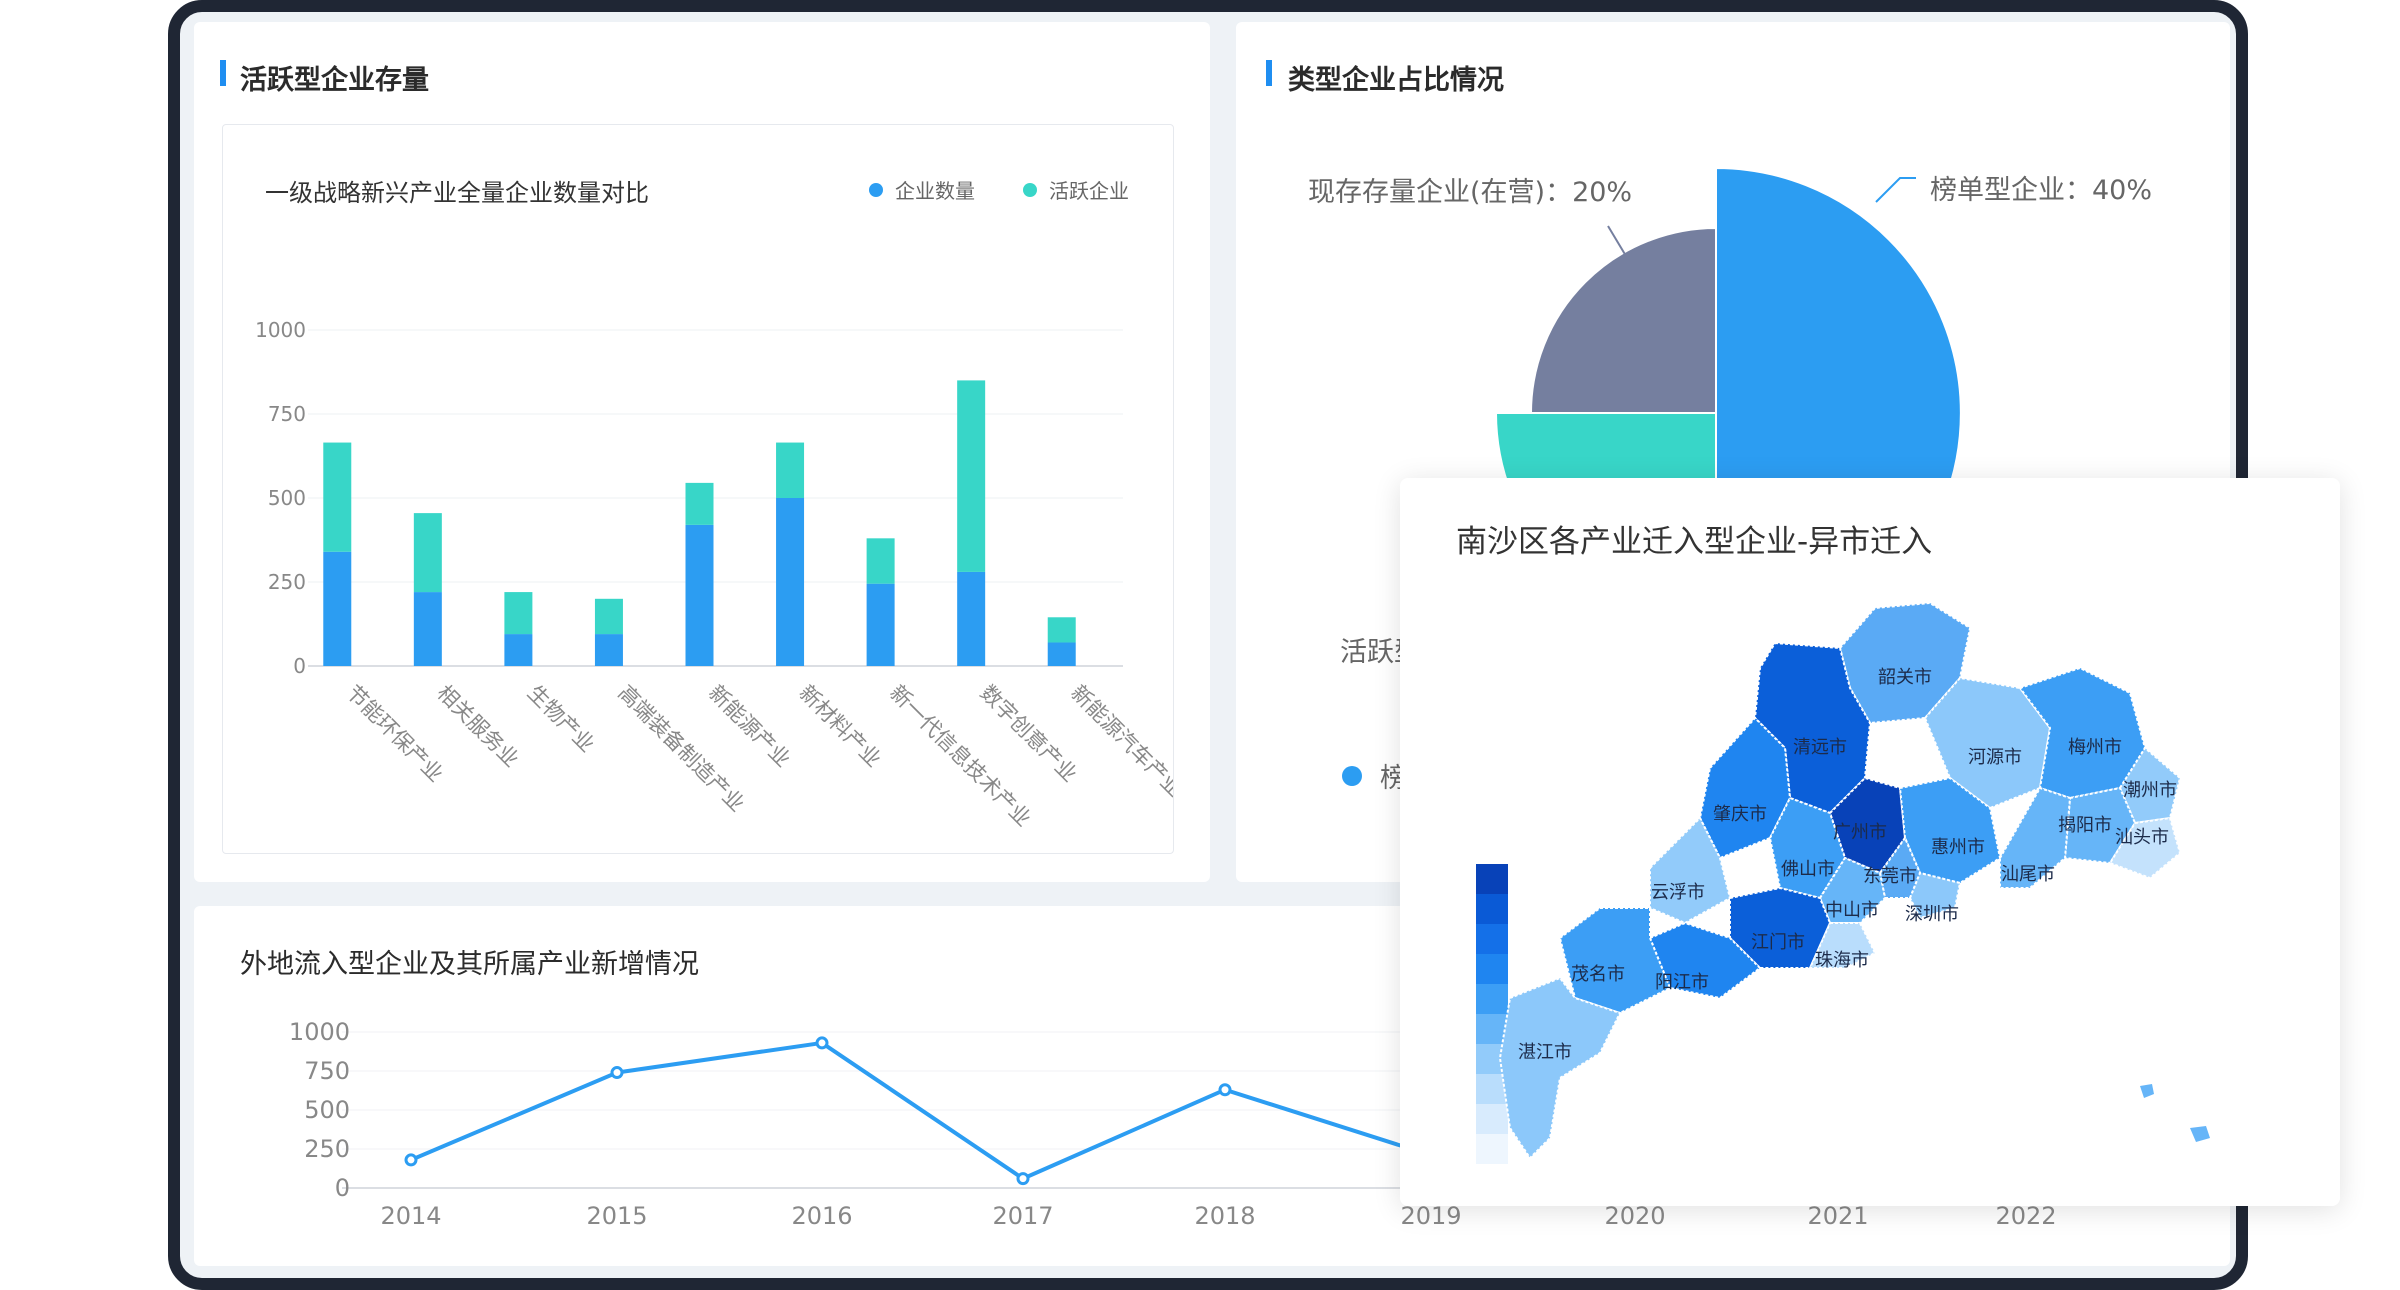 The width and height of the screenshot is (2400, 1290). What do you see at coordinates (1615, 961) in the screenshot?
I see `region-maoming` at bounding box center [1615, 961].